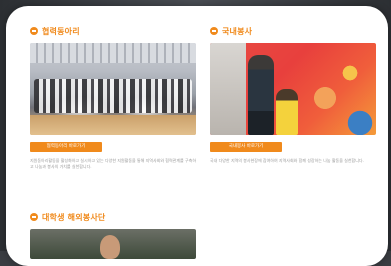 The width and height of the screenshot is (391, 266). I want to click on club-photo, so click(113, 89).